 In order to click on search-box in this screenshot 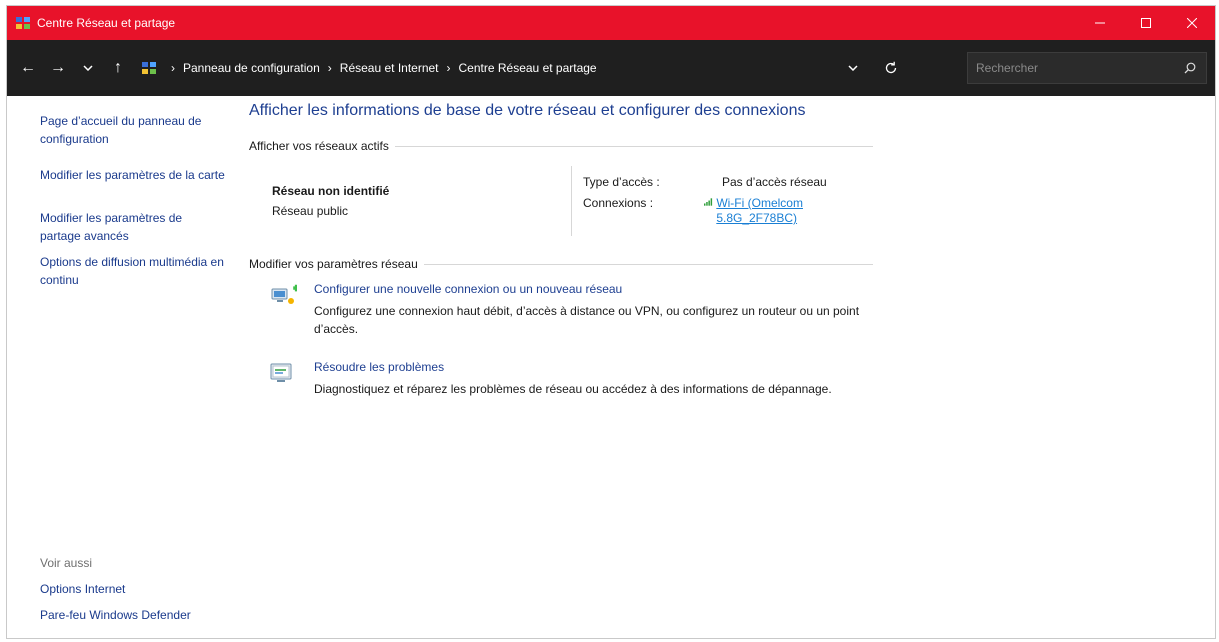, I will do `click(1087, 68)`.